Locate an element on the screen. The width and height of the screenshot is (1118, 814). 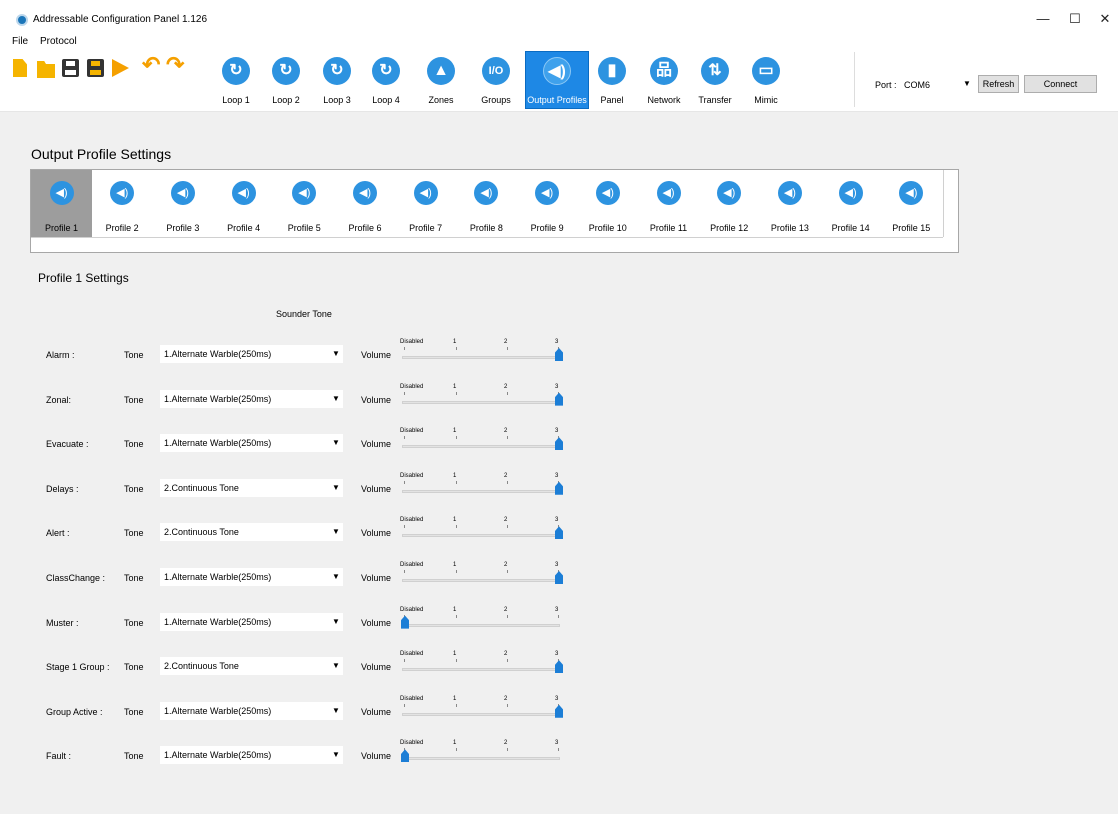
profile-tab-1: ◀) Profile 1 is located at coordinates (61, 203).